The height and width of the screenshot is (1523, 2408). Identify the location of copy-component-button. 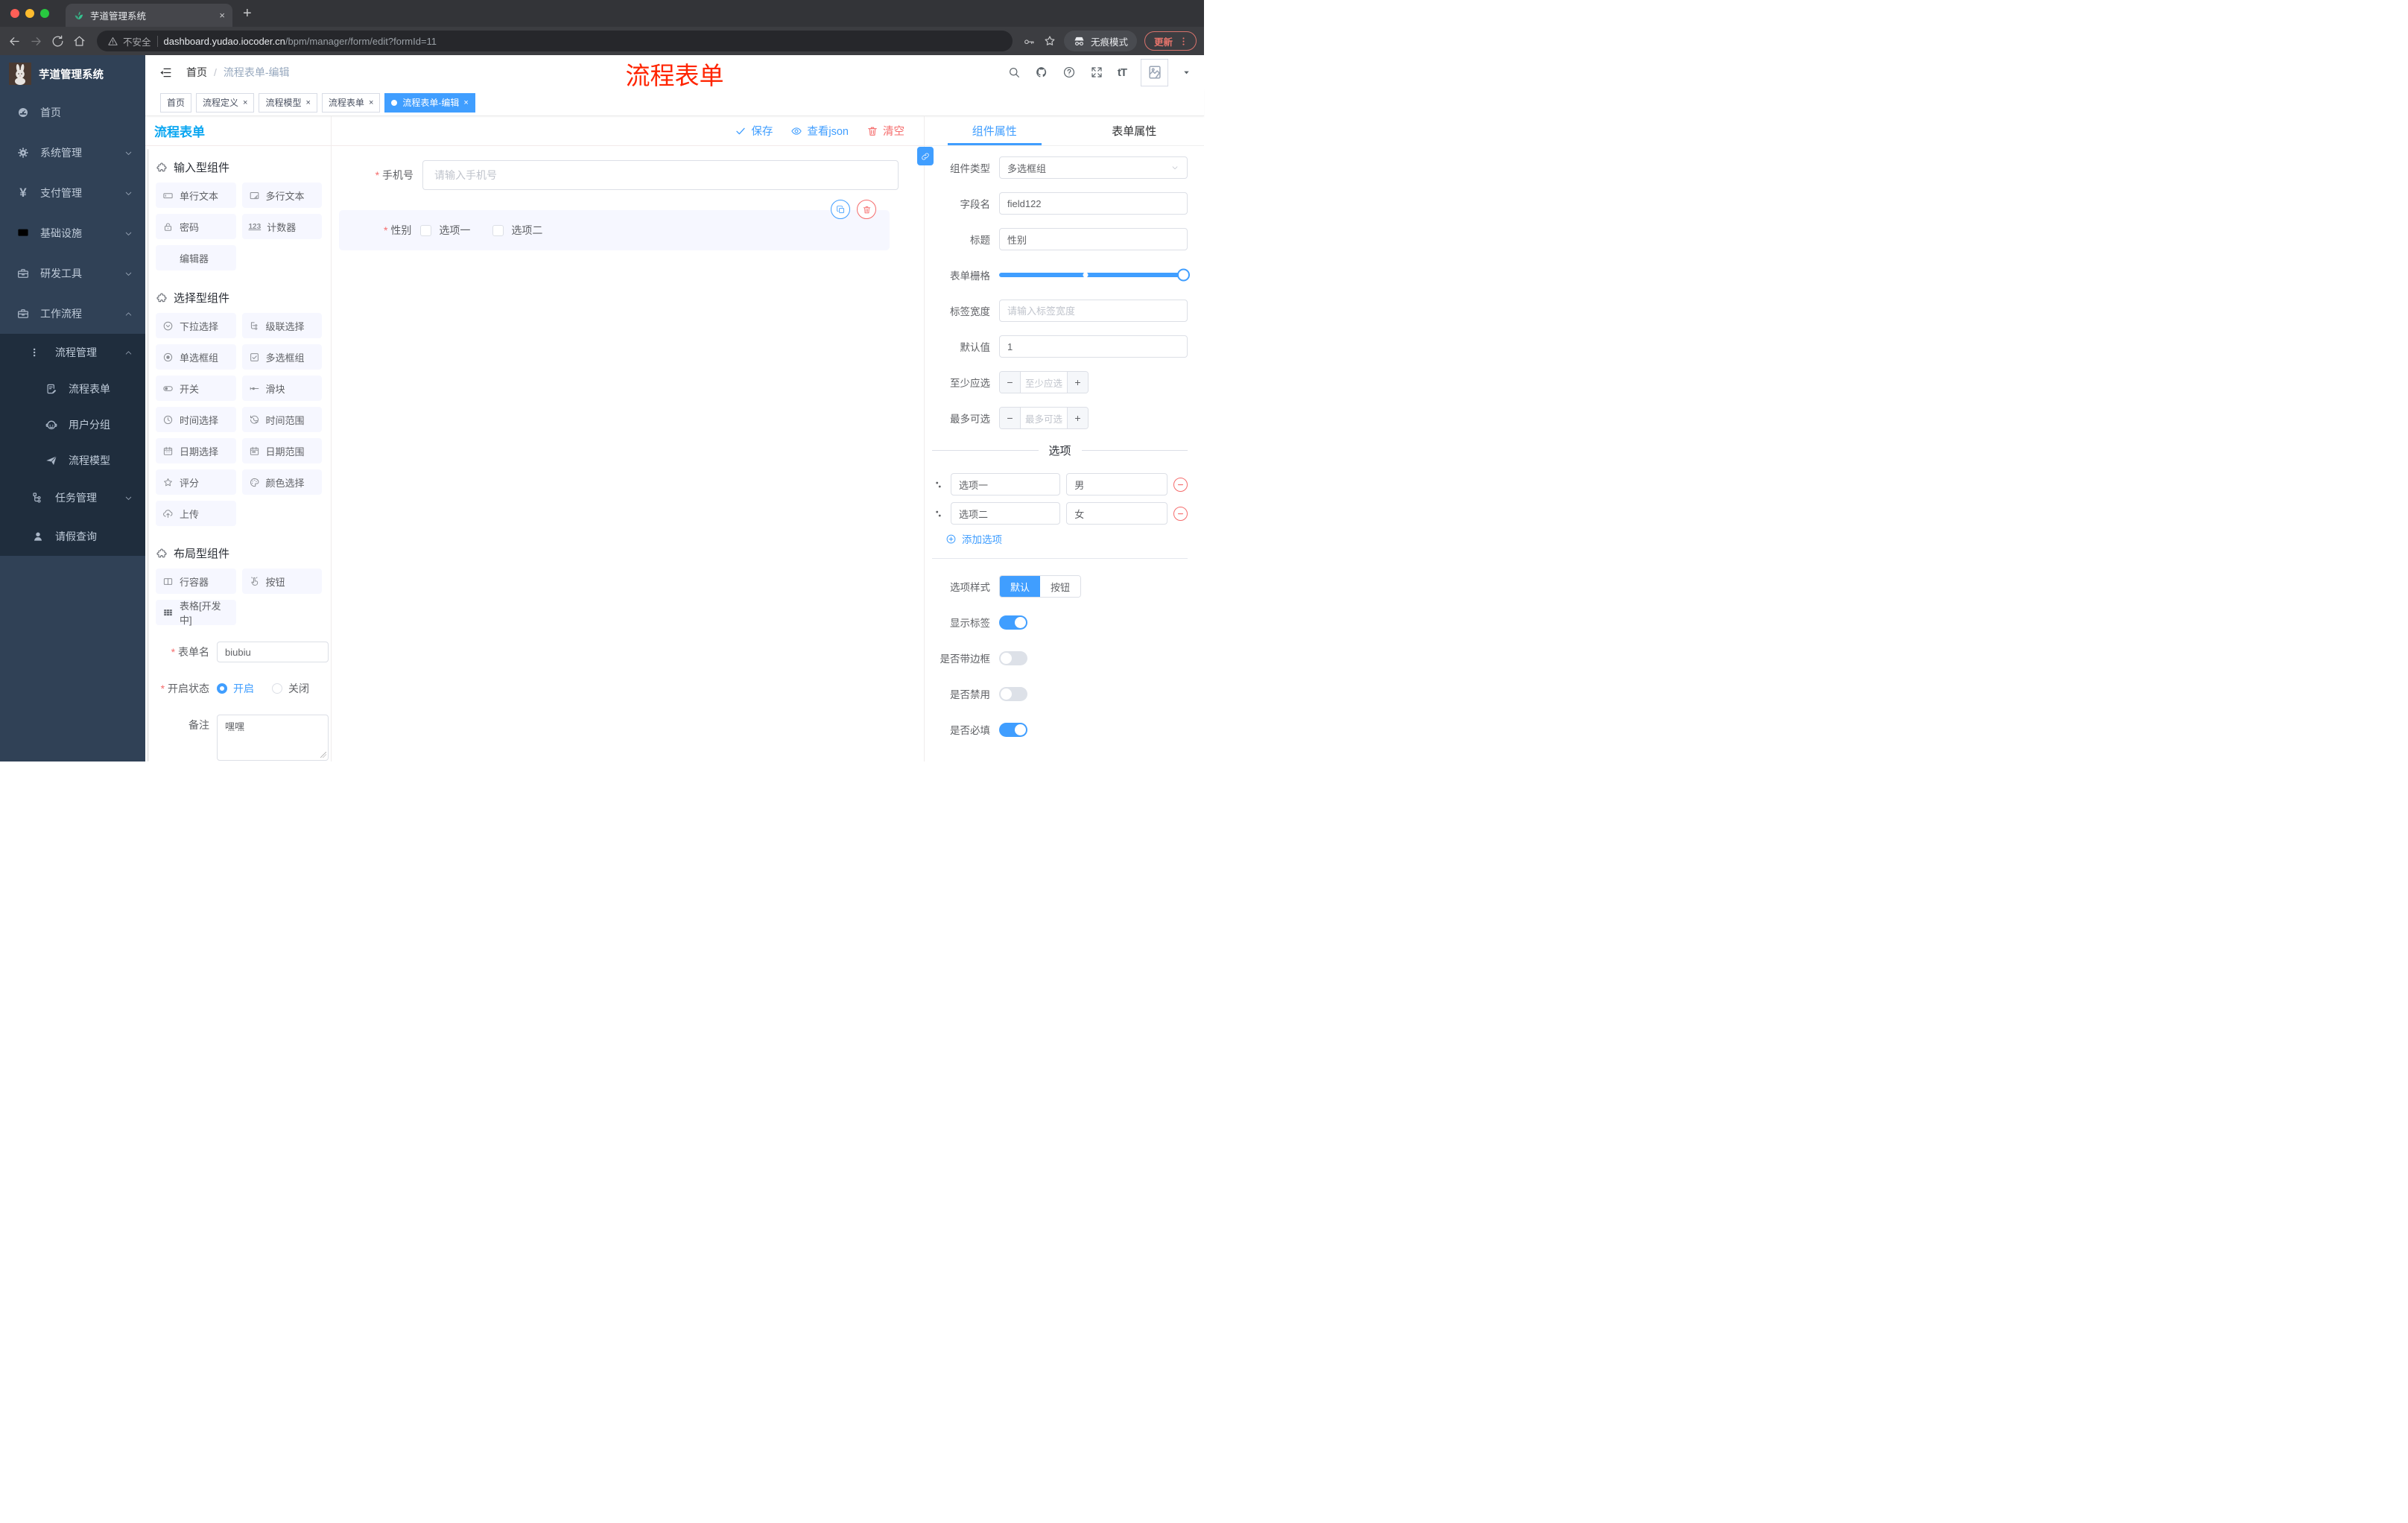
(840, 210).